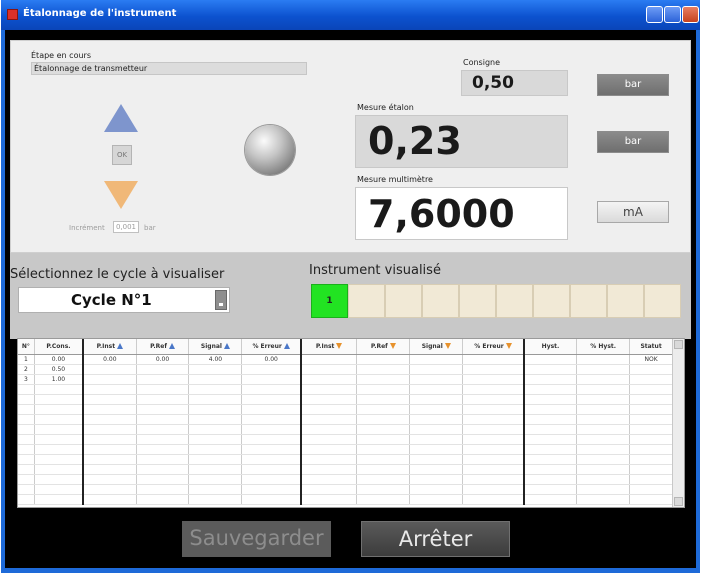 Image resolution: width=701 pixels, height=573 pixels. What do you see at coordinates (150, 228) in the screenshot?
I see `increment-unit: bar` at bounding box center [150, 228].